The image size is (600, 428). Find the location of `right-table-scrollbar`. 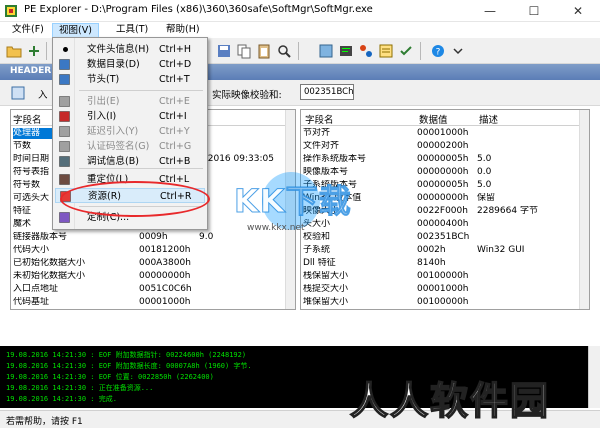

right-table-scrollbar is located at coordinates (584, 209).